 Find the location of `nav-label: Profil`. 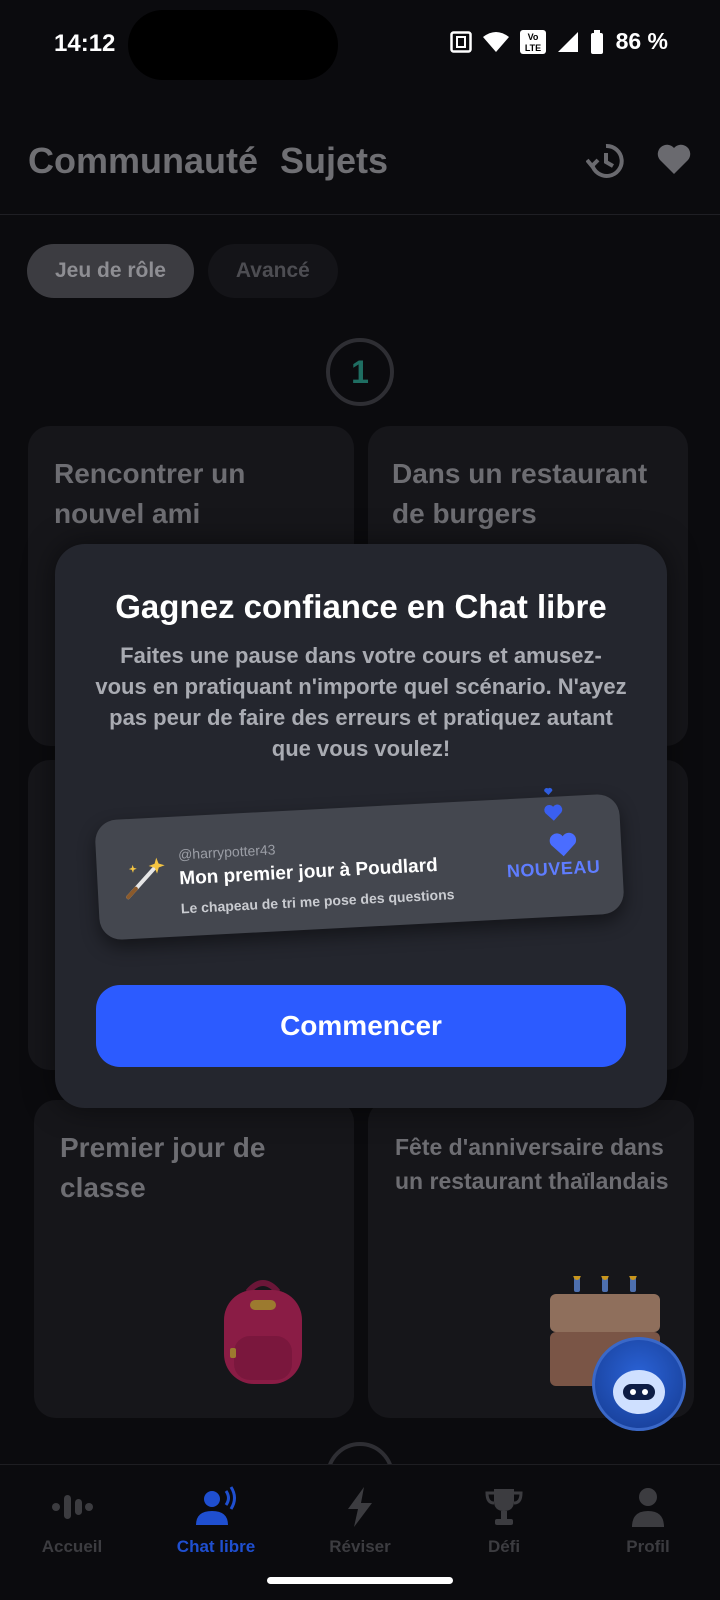

nav-label: Profil is located at coordinates (648, 1546).